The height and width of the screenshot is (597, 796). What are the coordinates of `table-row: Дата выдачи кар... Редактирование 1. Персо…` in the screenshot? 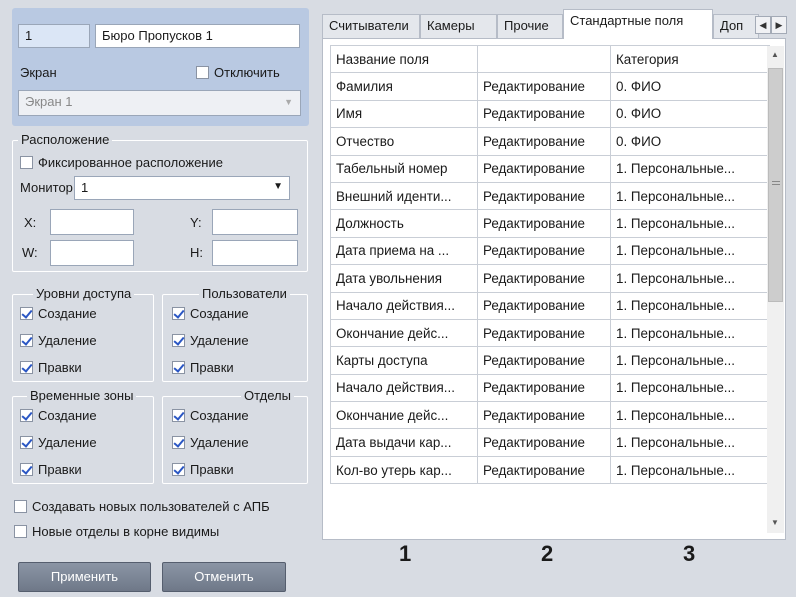 It's located at (550, 442).